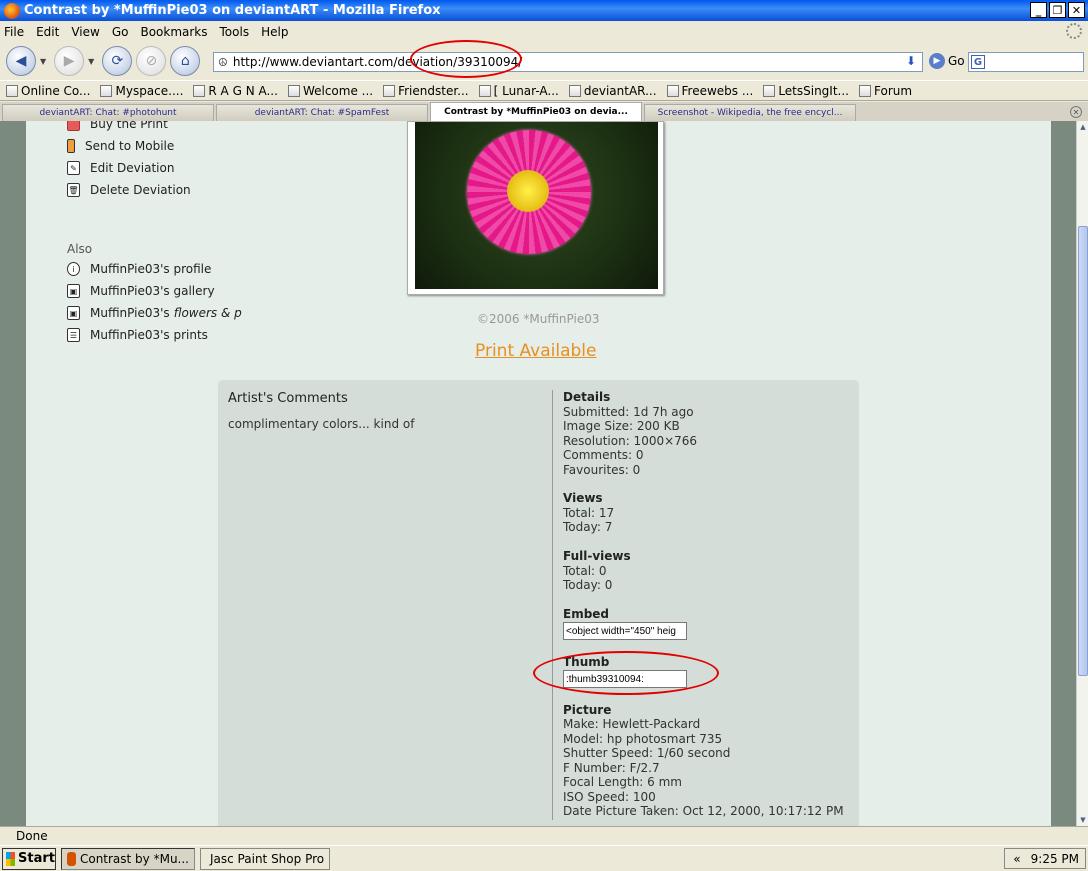  Describe the element at coordinates (885, 91) in the screenshot. I see `bookmark-item: Forum` at that location.